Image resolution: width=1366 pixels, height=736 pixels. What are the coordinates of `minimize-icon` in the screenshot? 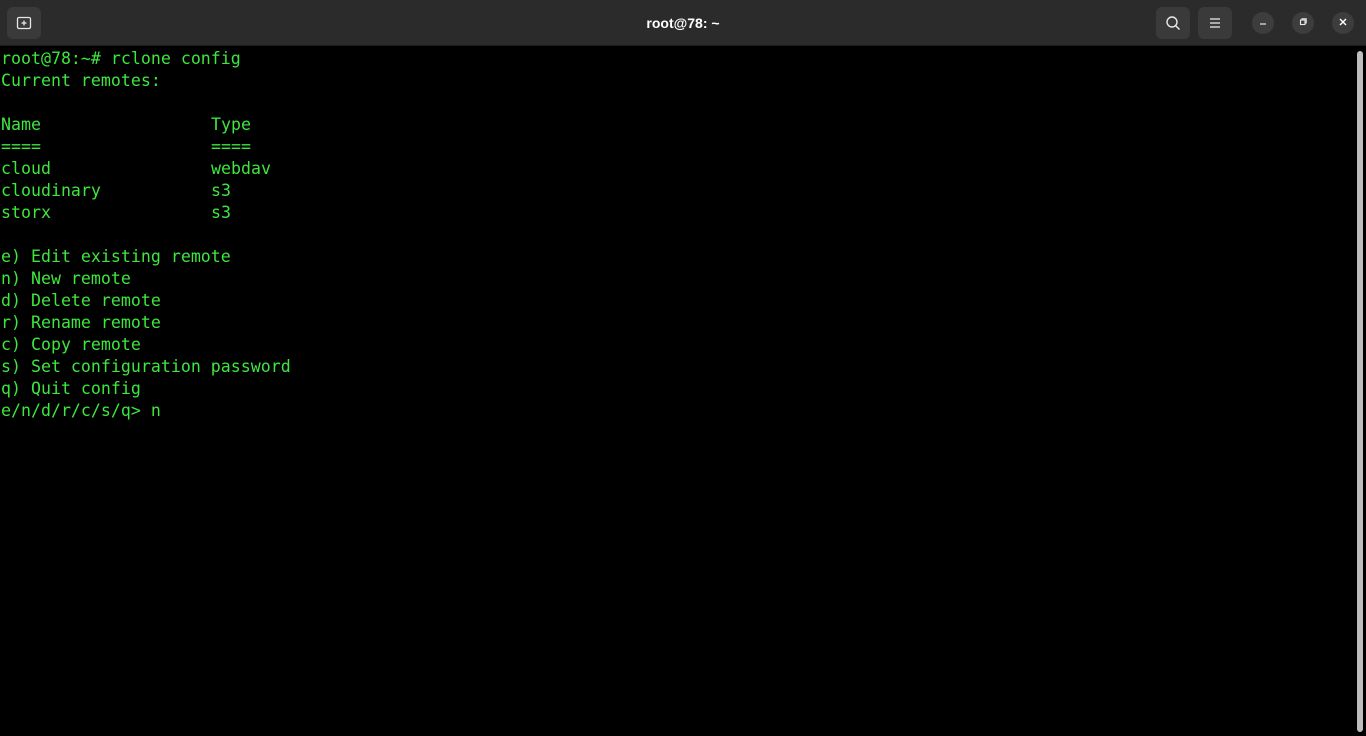 It's located at (1263, 23).